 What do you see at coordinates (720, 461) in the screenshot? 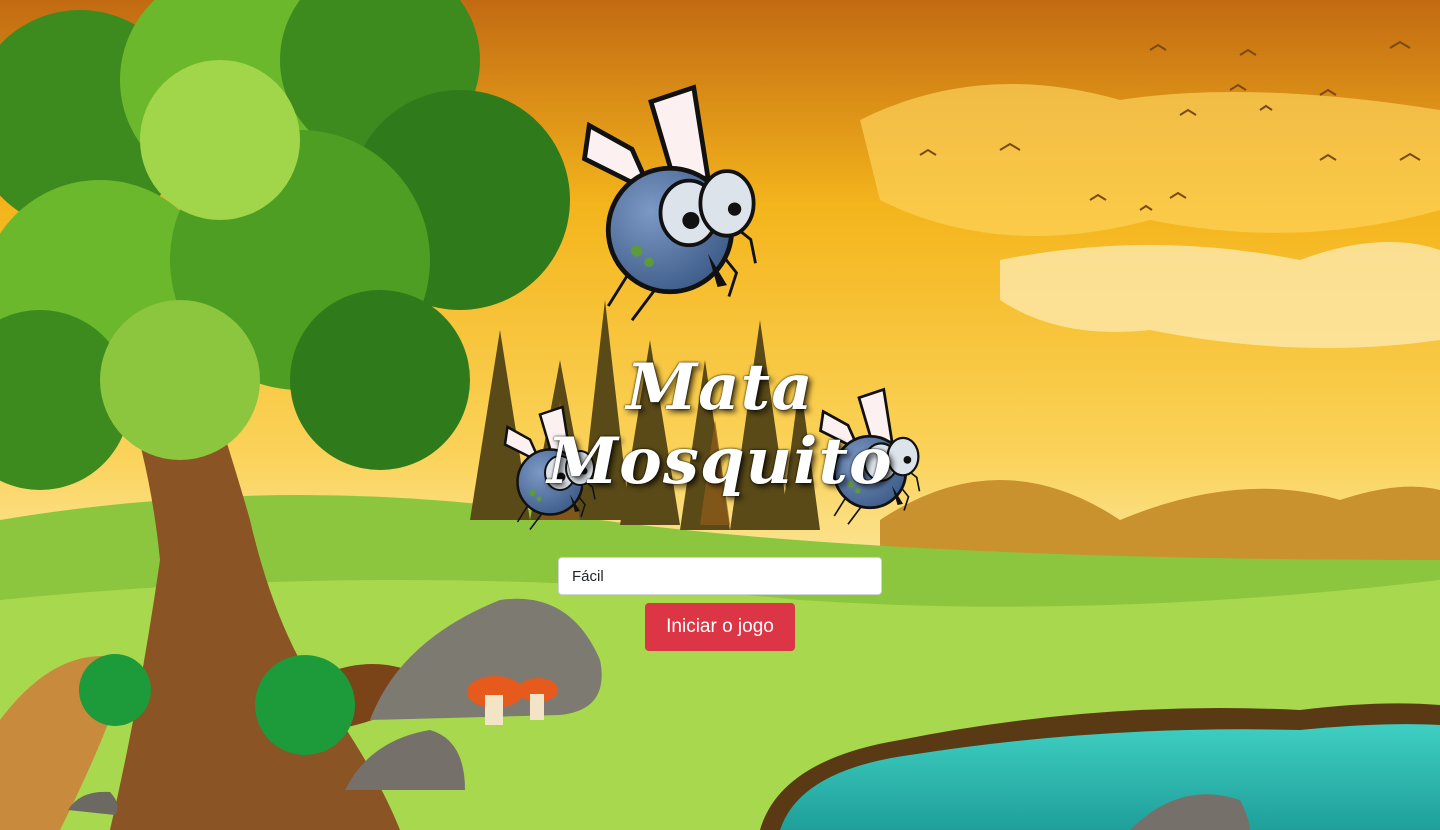
I see `game-title-line2: Mosquito` at bounding box center [720, 461].